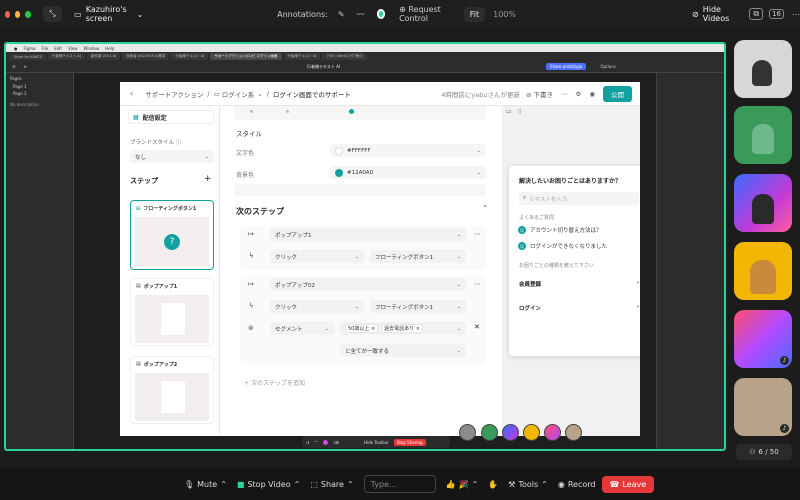 This screenshot has height=500, width=800. I want to click on brand-style-select: なし ⌄, so click(172, 156).